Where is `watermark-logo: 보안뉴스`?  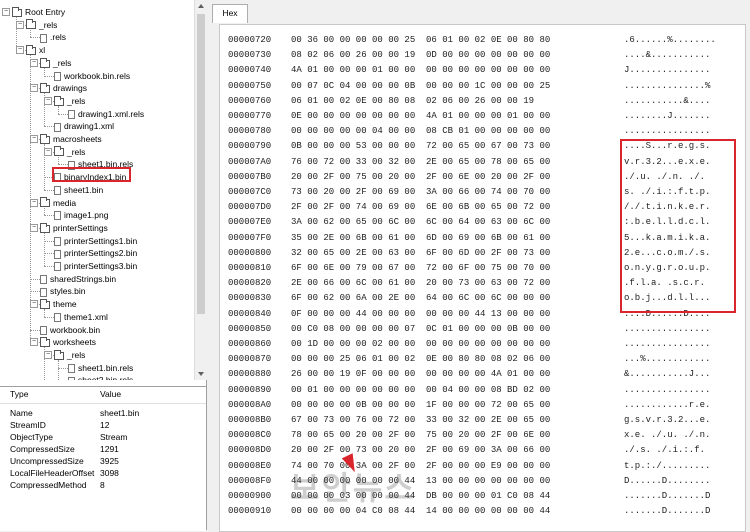
watermark-logo: 보안뉴스 is located at coordinates (353, 488).